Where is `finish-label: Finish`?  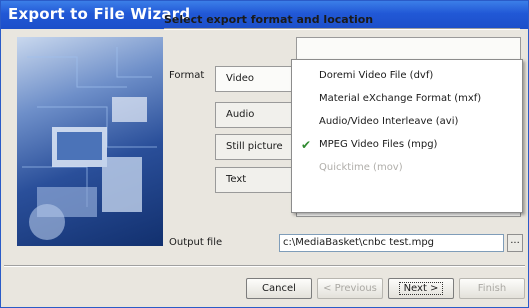
finish-label: Finish is located at coordinates (492, 288).